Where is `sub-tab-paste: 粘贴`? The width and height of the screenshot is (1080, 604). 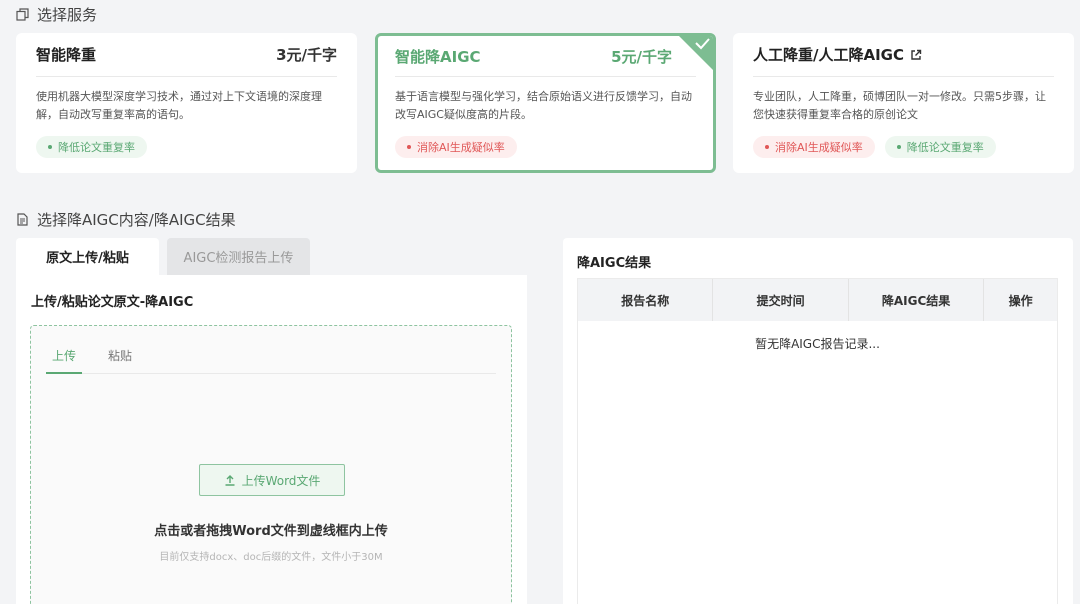
sub-tab-paste: 粘贴 is located at coordinates (120, 359).